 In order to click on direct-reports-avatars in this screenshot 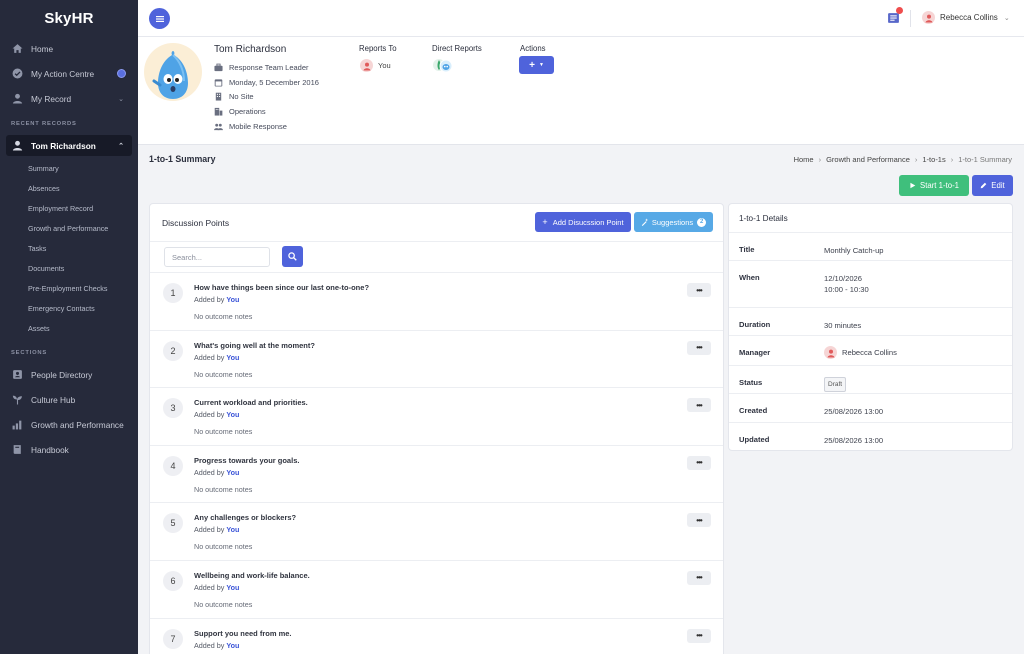, I will do `click(444, 65)`.